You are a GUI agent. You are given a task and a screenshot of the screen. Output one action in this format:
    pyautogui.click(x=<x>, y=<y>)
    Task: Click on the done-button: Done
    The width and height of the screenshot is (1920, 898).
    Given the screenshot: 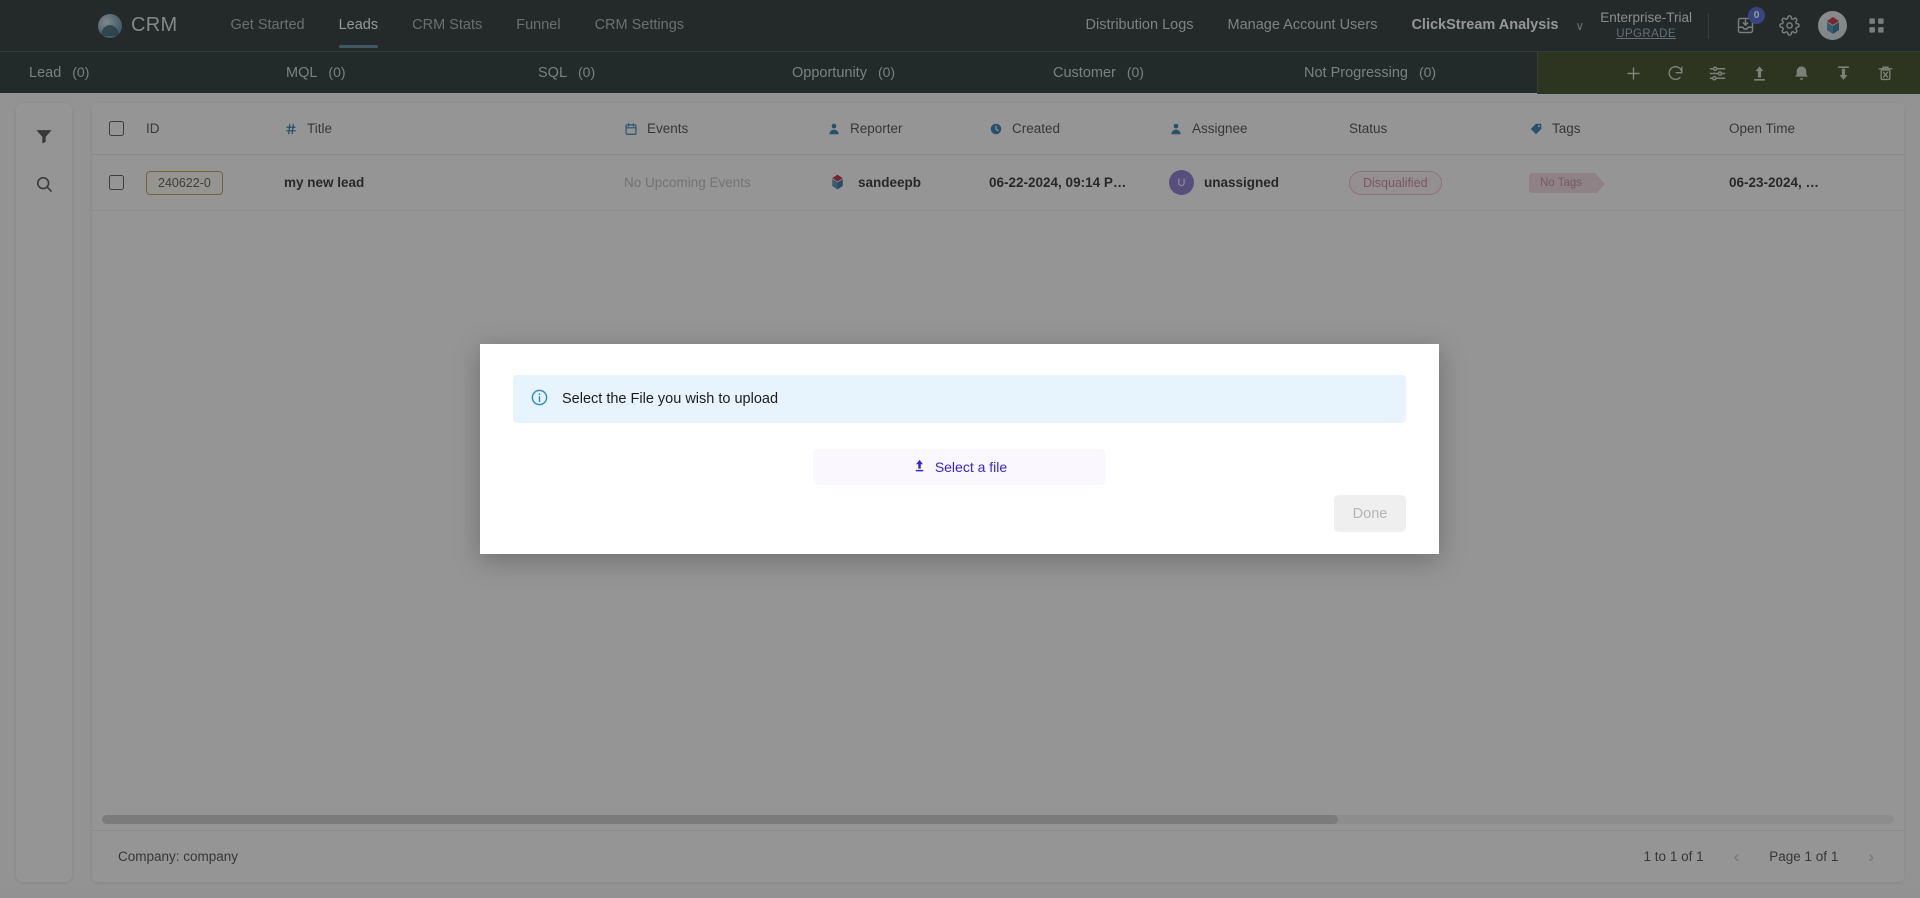 What is the action you would take?
    pyautogui.click(x=1370, y=513)
    